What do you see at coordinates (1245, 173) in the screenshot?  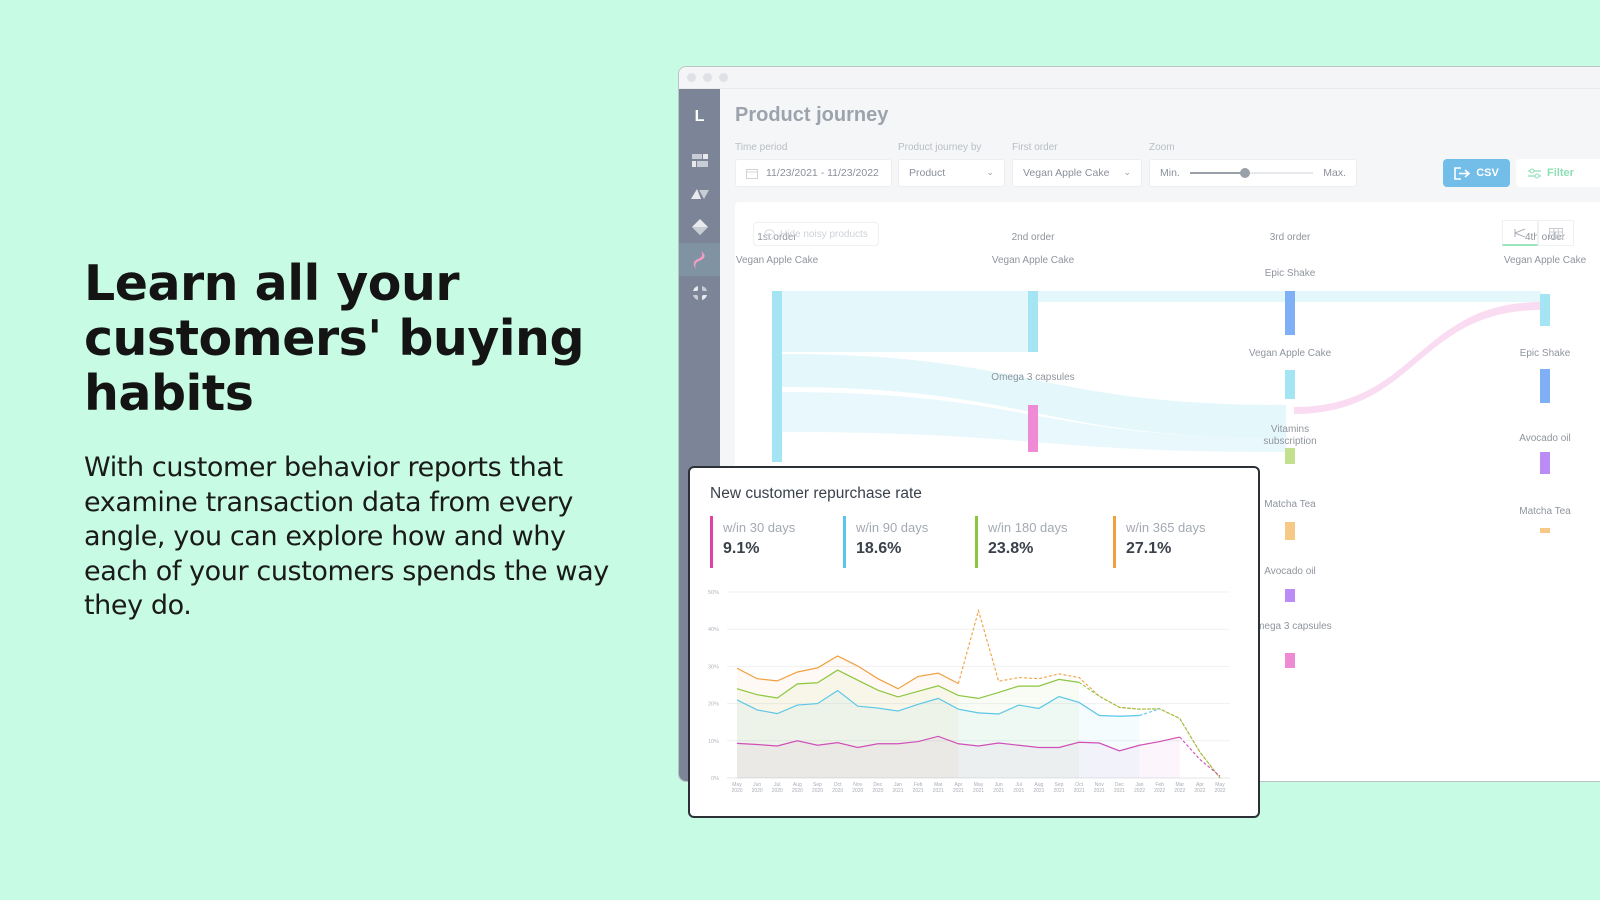 I see `zoom-slider-thumb` at bounding box center [1245, 173].